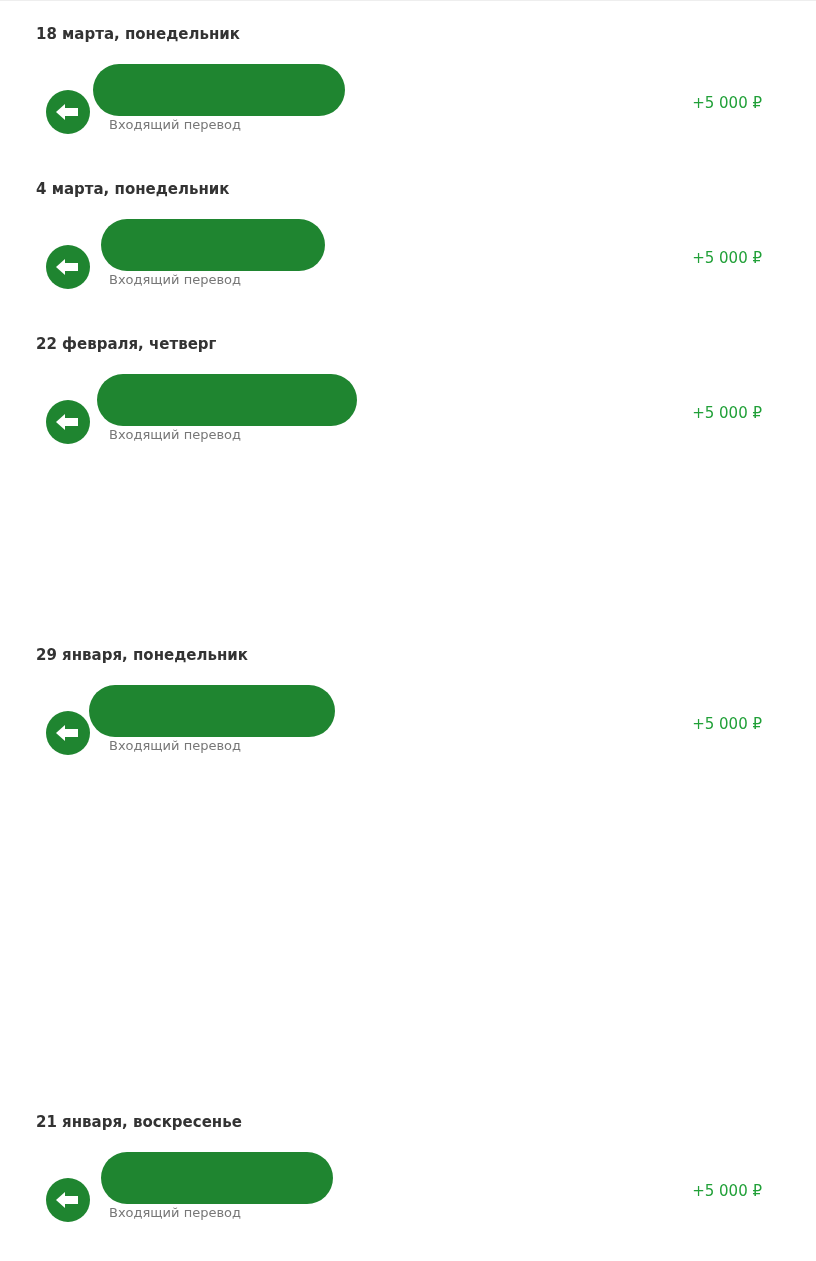 The width and height of the screenshot is (816, 1261). Describe the element at coordinates (133, 189) in the screenshot. I see `date-header: 4 марта, понедельник` at that location.